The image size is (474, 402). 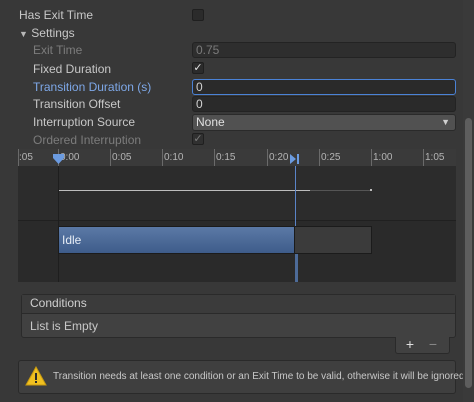 I want to click on has-exit-time-label: Has Exit Time, so click(x=56, y=15).